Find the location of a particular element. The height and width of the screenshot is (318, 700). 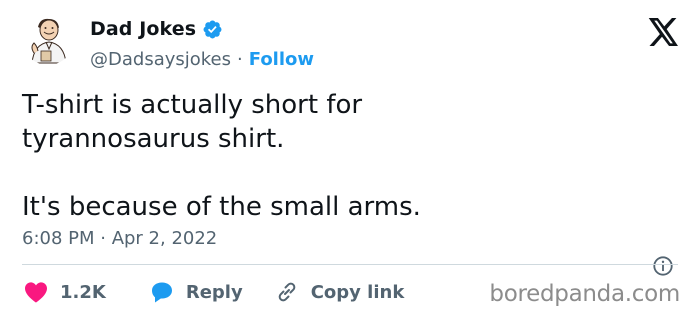

copy-link-button: Copy link is located at coordinates (340, 292).